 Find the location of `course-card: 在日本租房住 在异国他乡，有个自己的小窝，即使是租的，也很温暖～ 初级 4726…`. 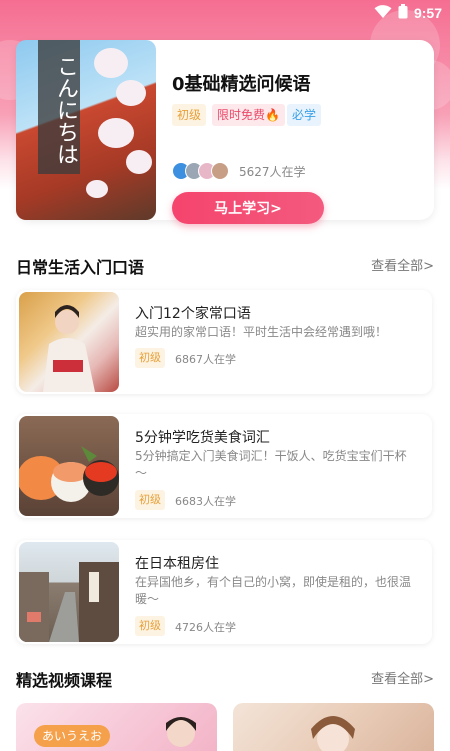

course-card: 在日本租房住 在异国他乡，有个自己的小窝，即使是租的，也很温暖～ 初级 4726… is located at coordinates (224, 592).